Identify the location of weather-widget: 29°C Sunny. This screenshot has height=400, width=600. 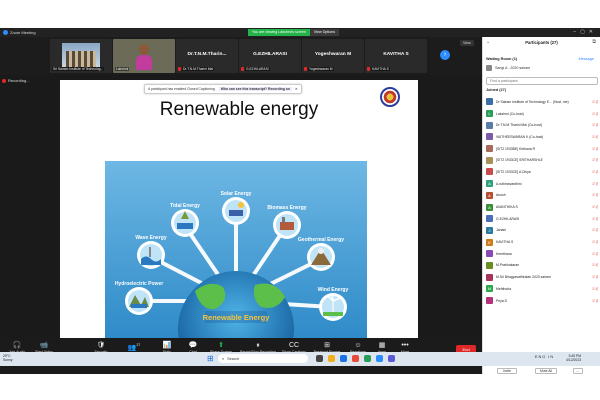
(8, 358).